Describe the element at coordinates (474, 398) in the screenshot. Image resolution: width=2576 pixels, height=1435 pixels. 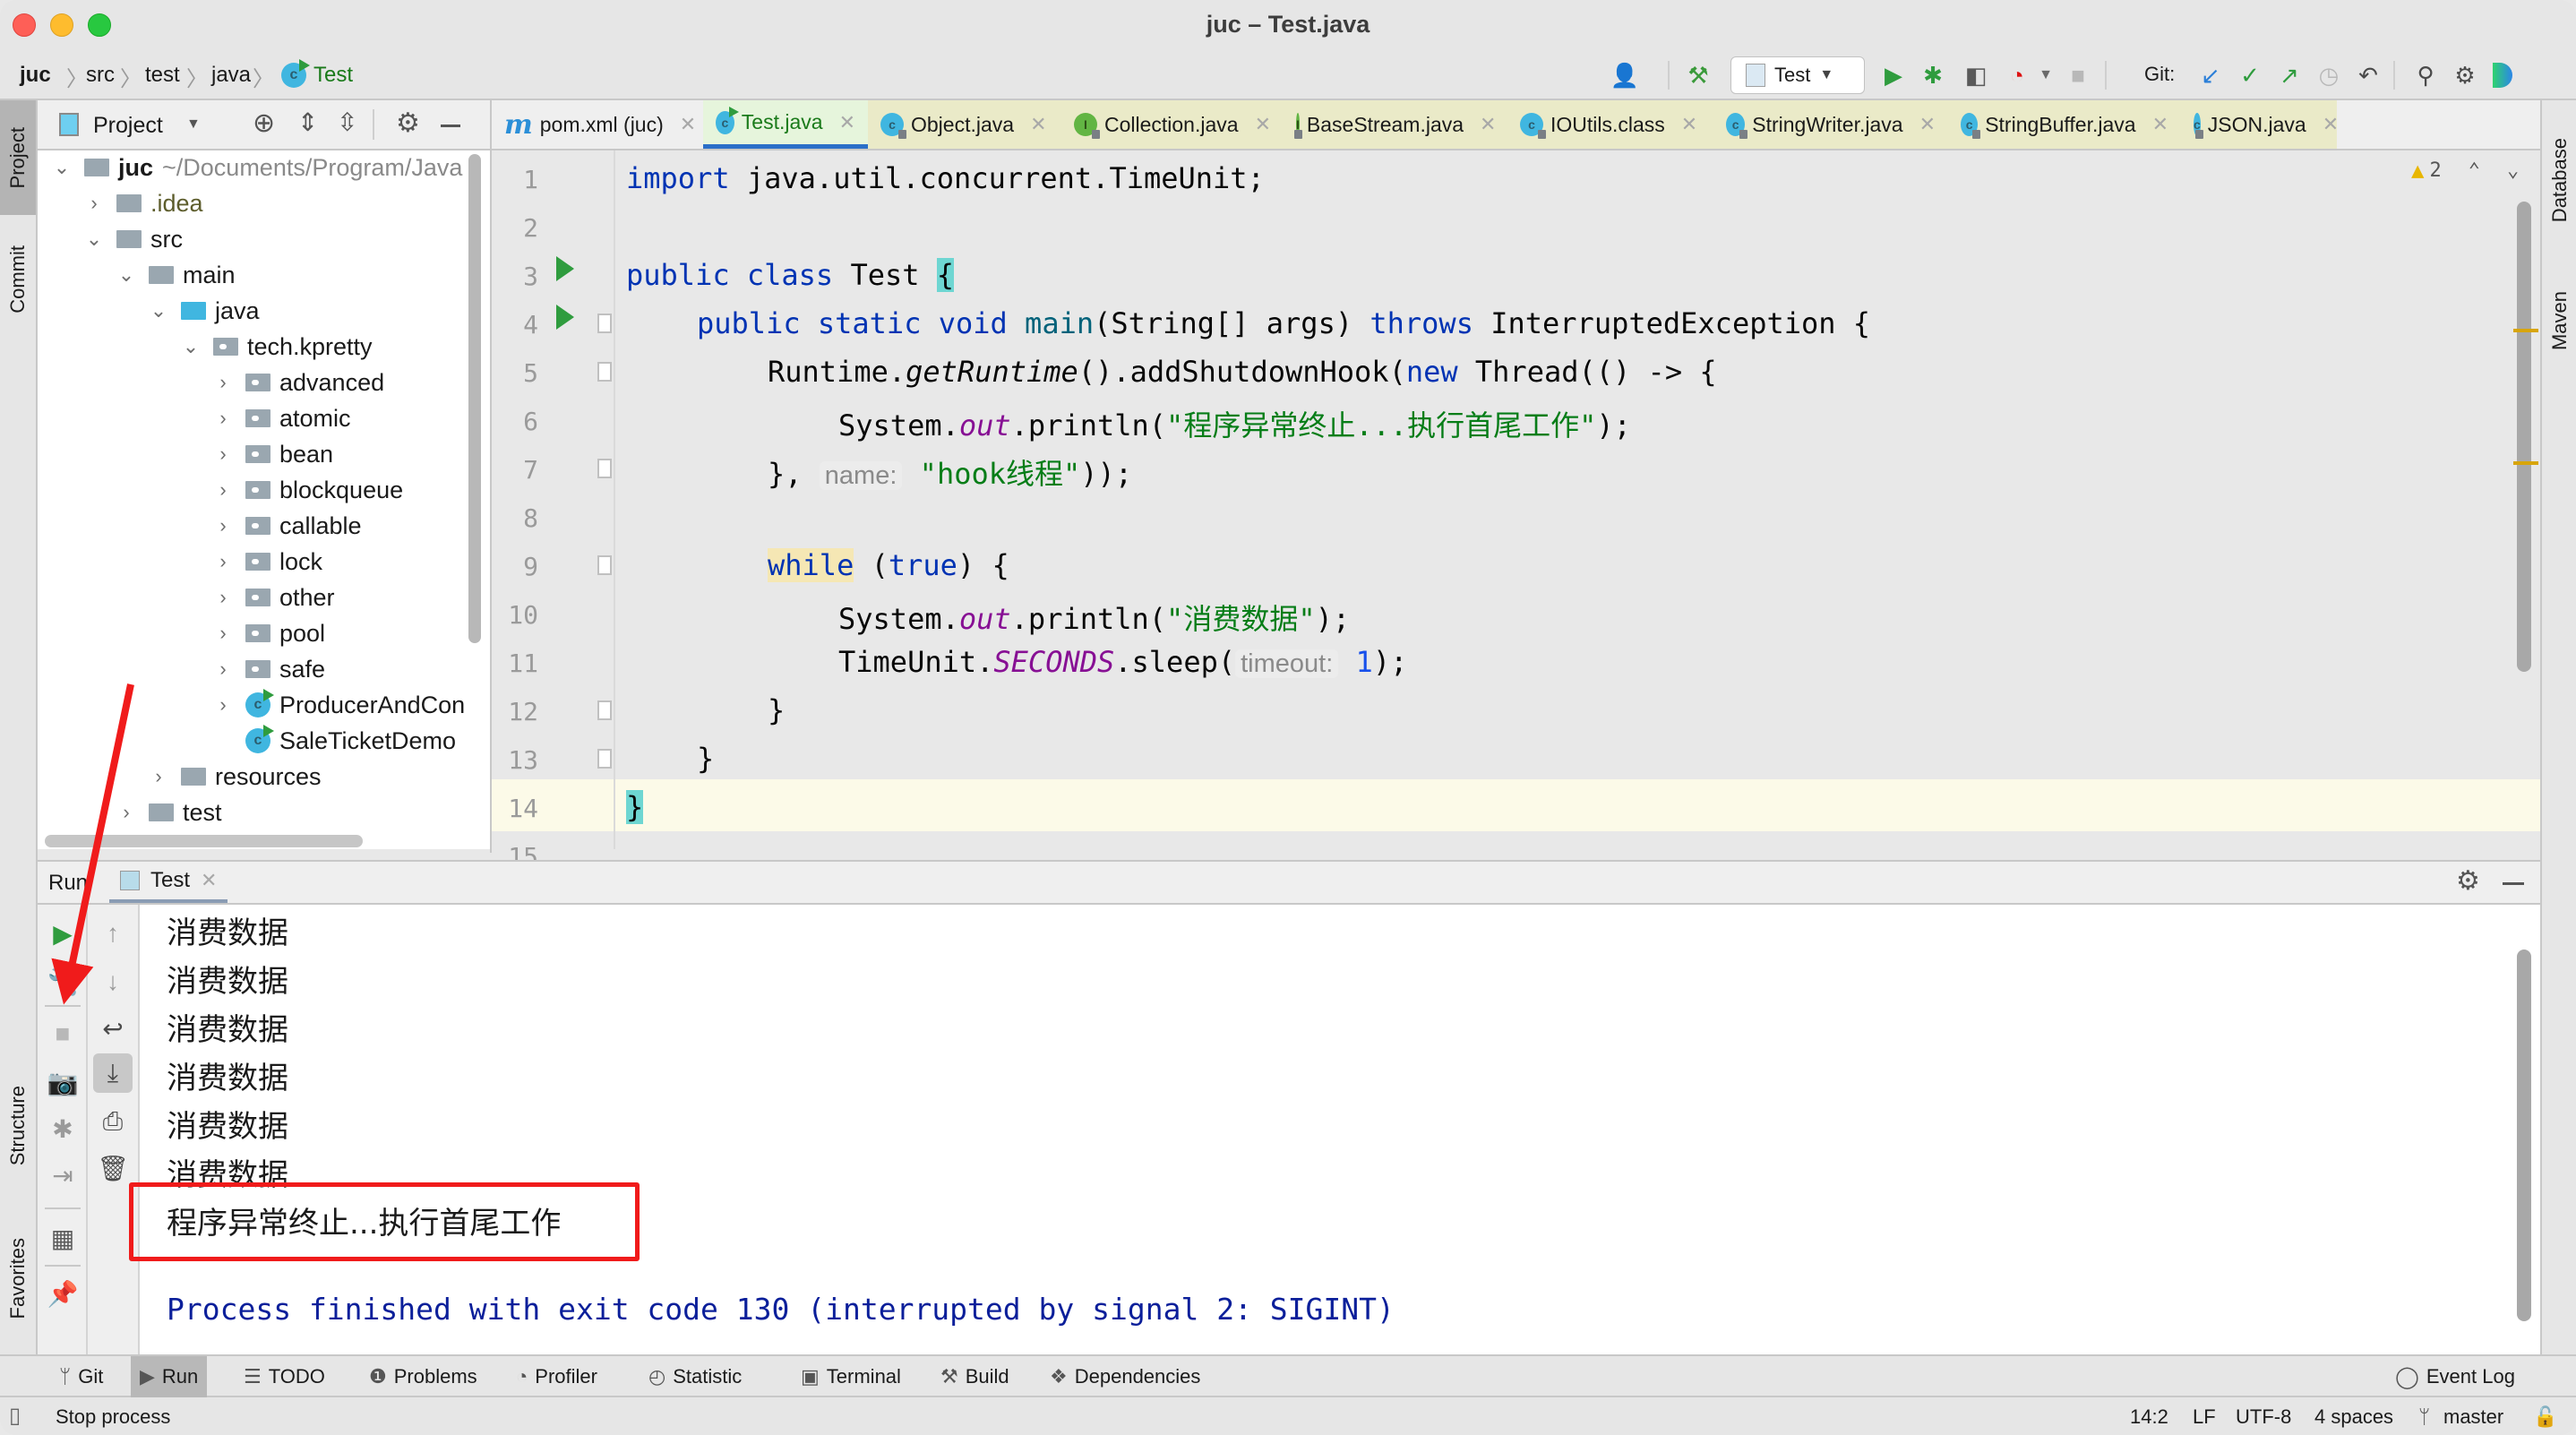
I see `project-vertical-scrollbar` at that location.